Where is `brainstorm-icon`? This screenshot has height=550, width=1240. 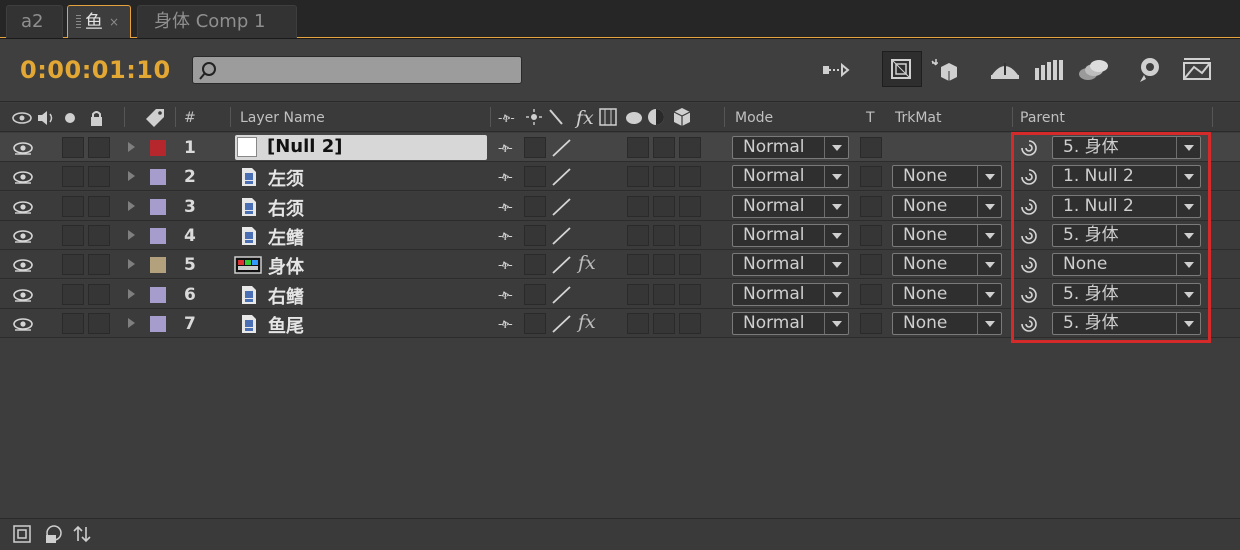
brainstorm-icon is located at coordinates (1093, 70).